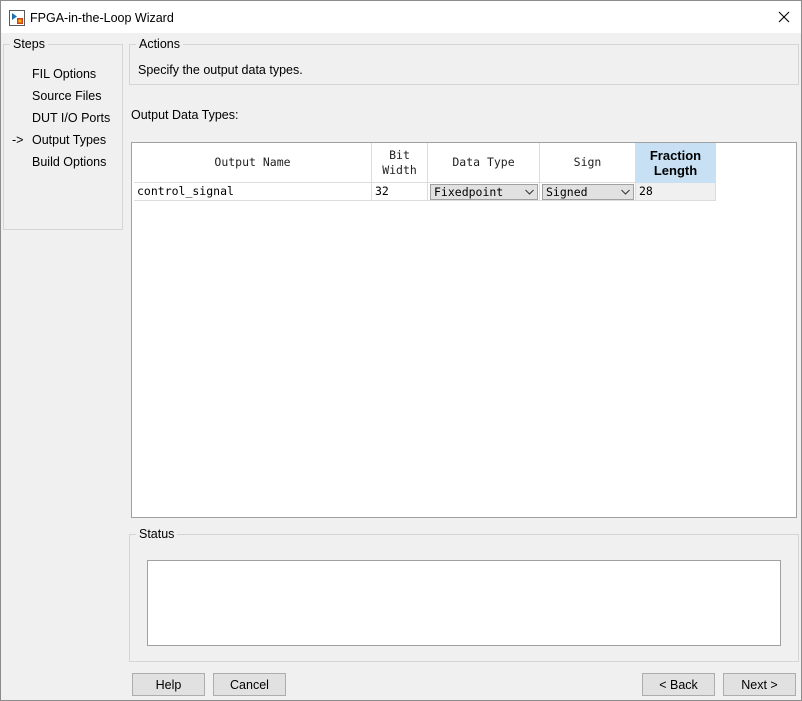 Image resolution: width=802 pixels, height=701 pixels. Describe the element at coordinates (464, 603) in the screenshot. I see `status-text-area` at that location.